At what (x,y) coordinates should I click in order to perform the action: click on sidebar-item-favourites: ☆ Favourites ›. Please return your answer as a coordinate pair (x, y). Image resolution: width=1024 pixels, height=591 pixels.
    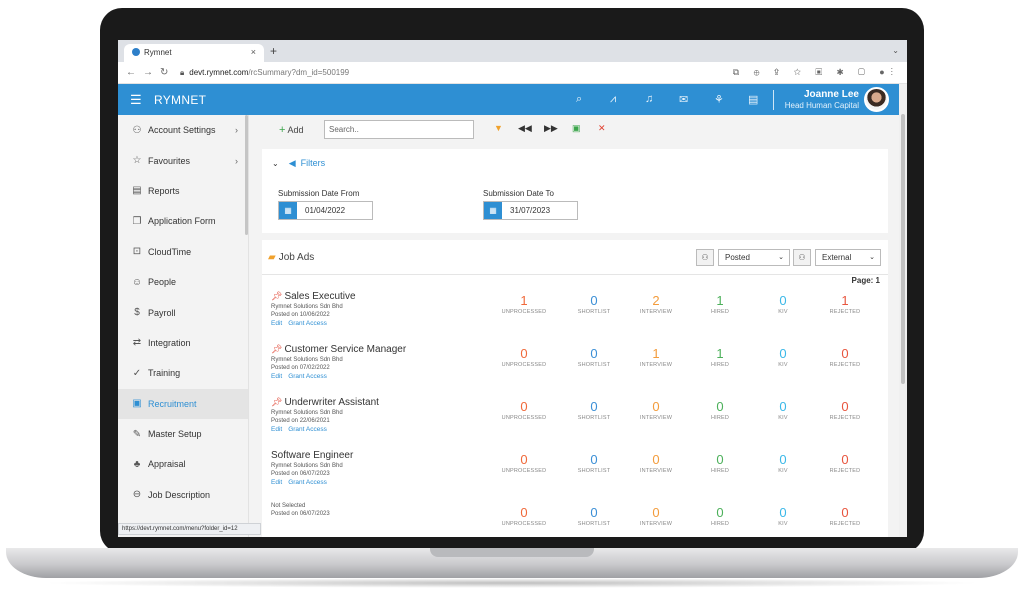
    Looking at the image, I should click on (183, 160).